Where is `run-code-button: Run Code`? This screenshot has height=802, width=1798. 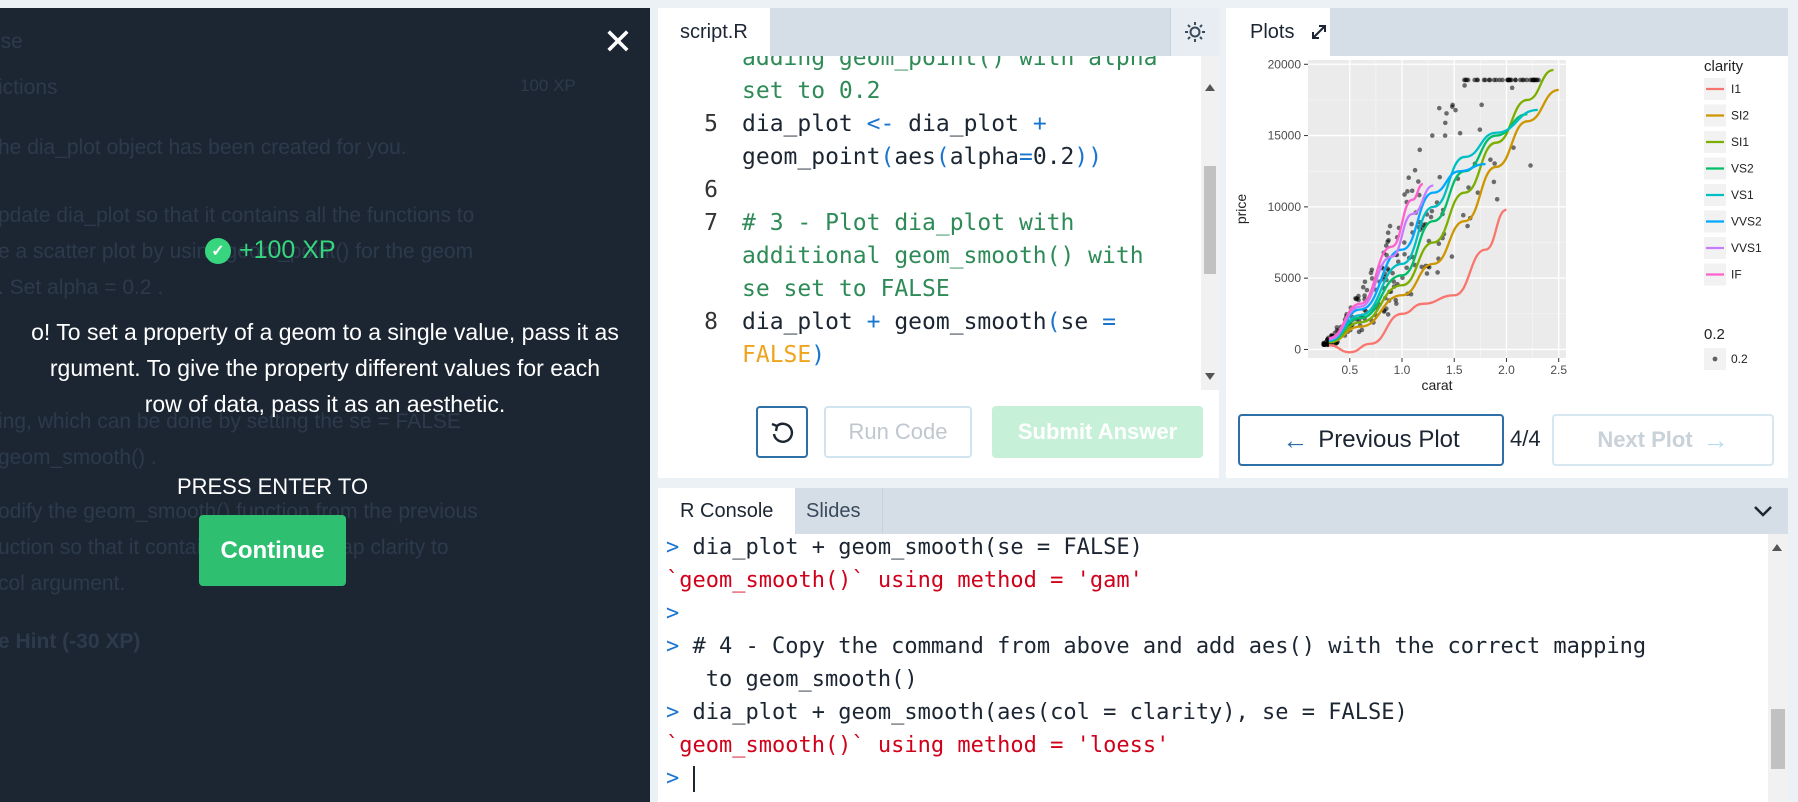 run-code-button: Run Code is located at coordinates (898, 432).